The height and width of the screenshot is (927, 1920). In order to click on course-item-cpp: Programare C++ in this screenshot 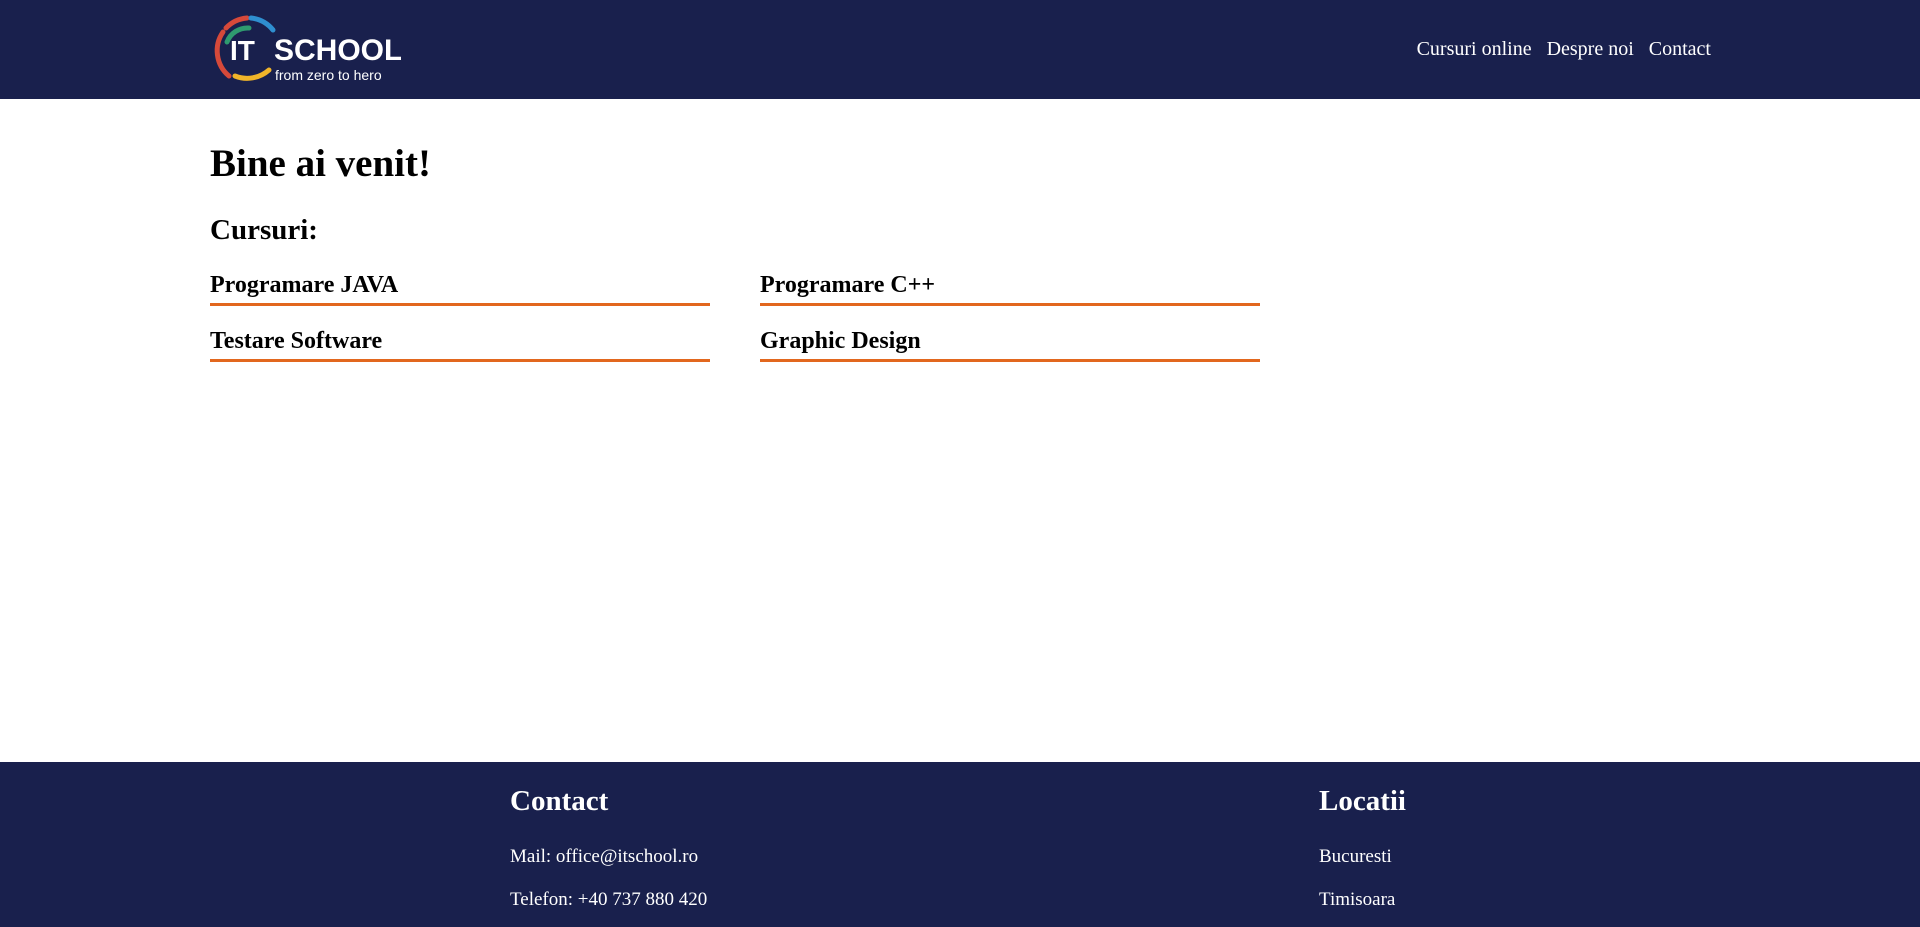, I will do `click(1010, 289)`.